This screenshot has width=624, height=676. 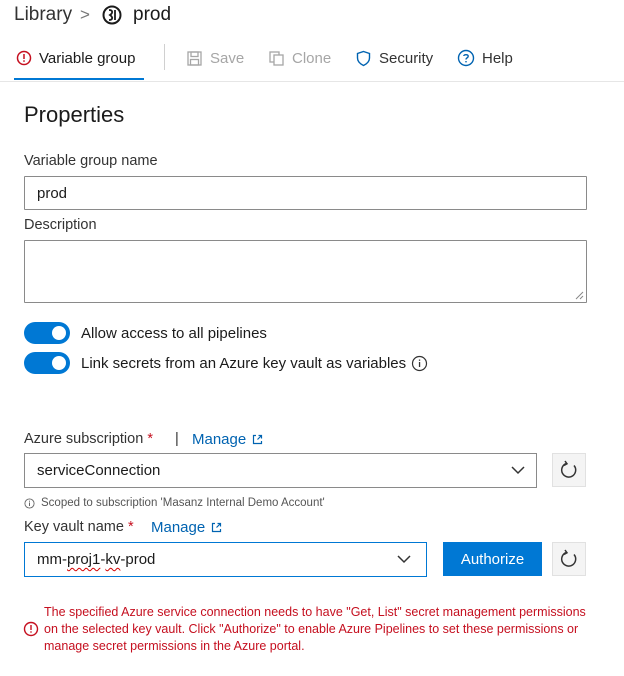 What do you see at coordinates (24, 58) in the screenshot?
I see `error-circle-icon` at bounding box center [24, 58].